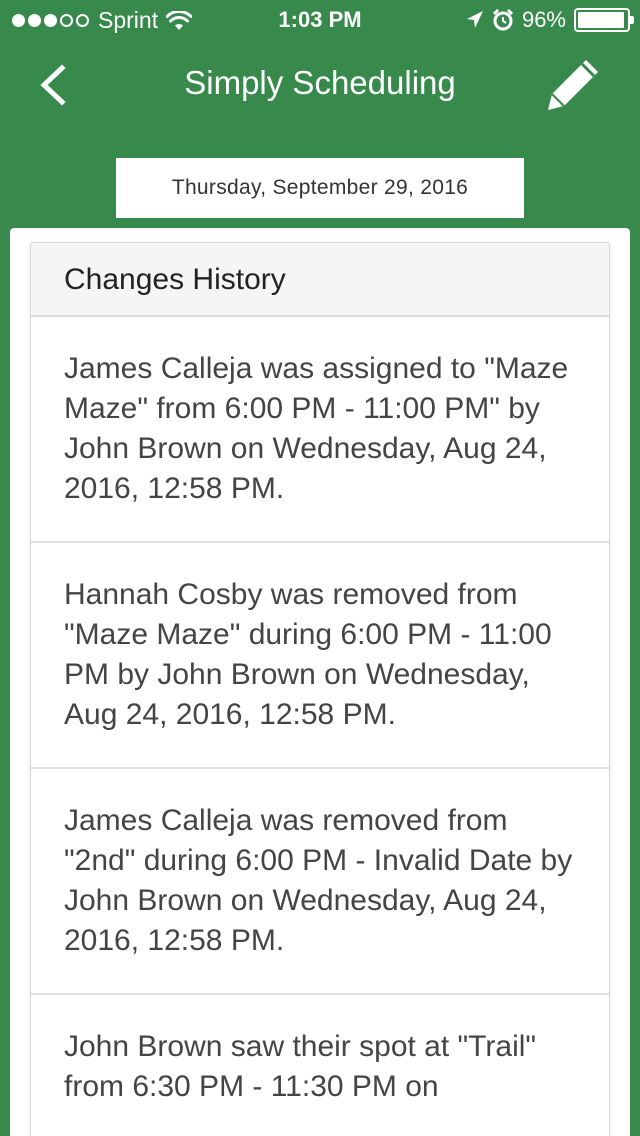 This screenshot has width=640, height=1136. What do you see at coordinates (543, 19) in the screenshot?
I see `battery-percentage: 96%` at bounding box center [543, 19].